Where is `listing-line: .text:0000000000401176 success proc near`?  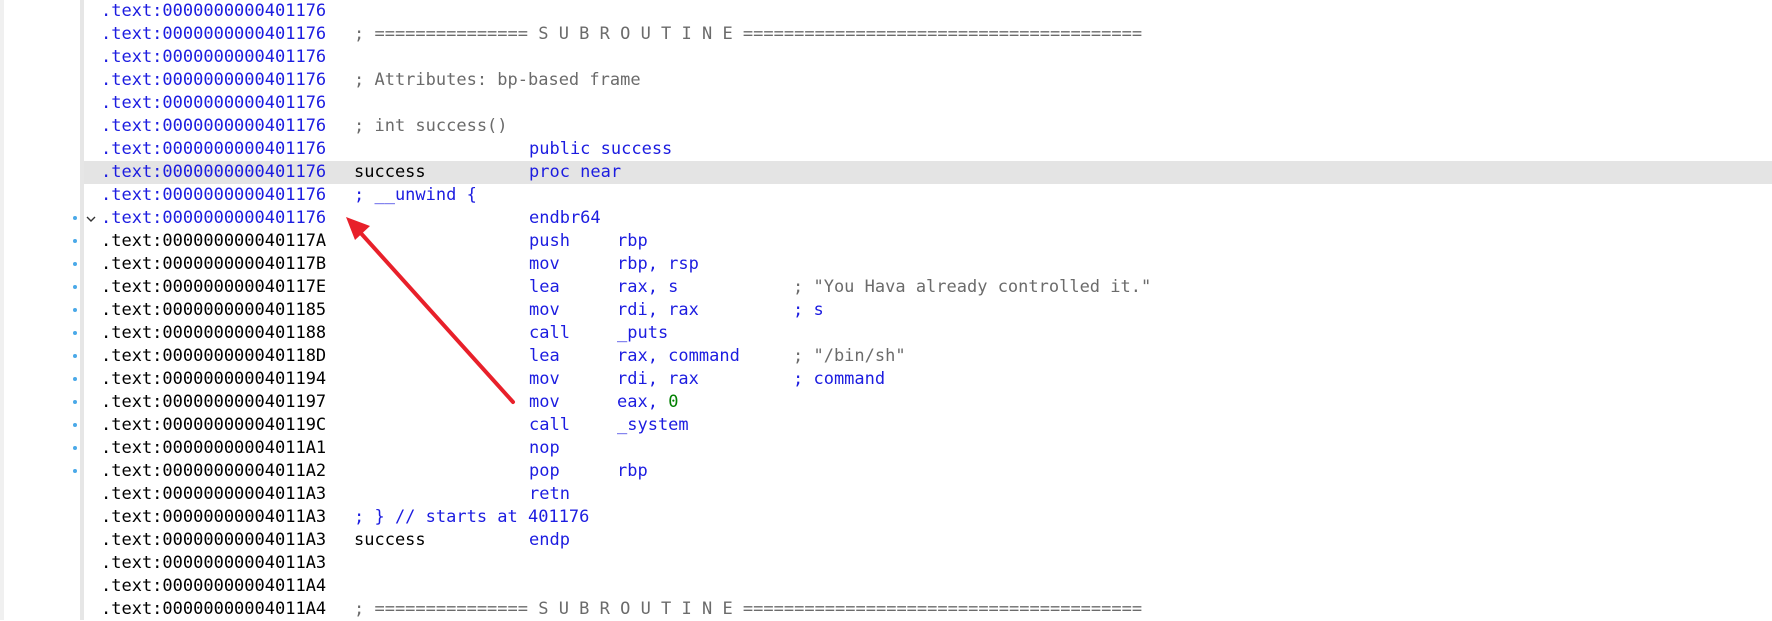 listing-line: .text:0000000000401176 success proc near is located at coordinates (928, 172).